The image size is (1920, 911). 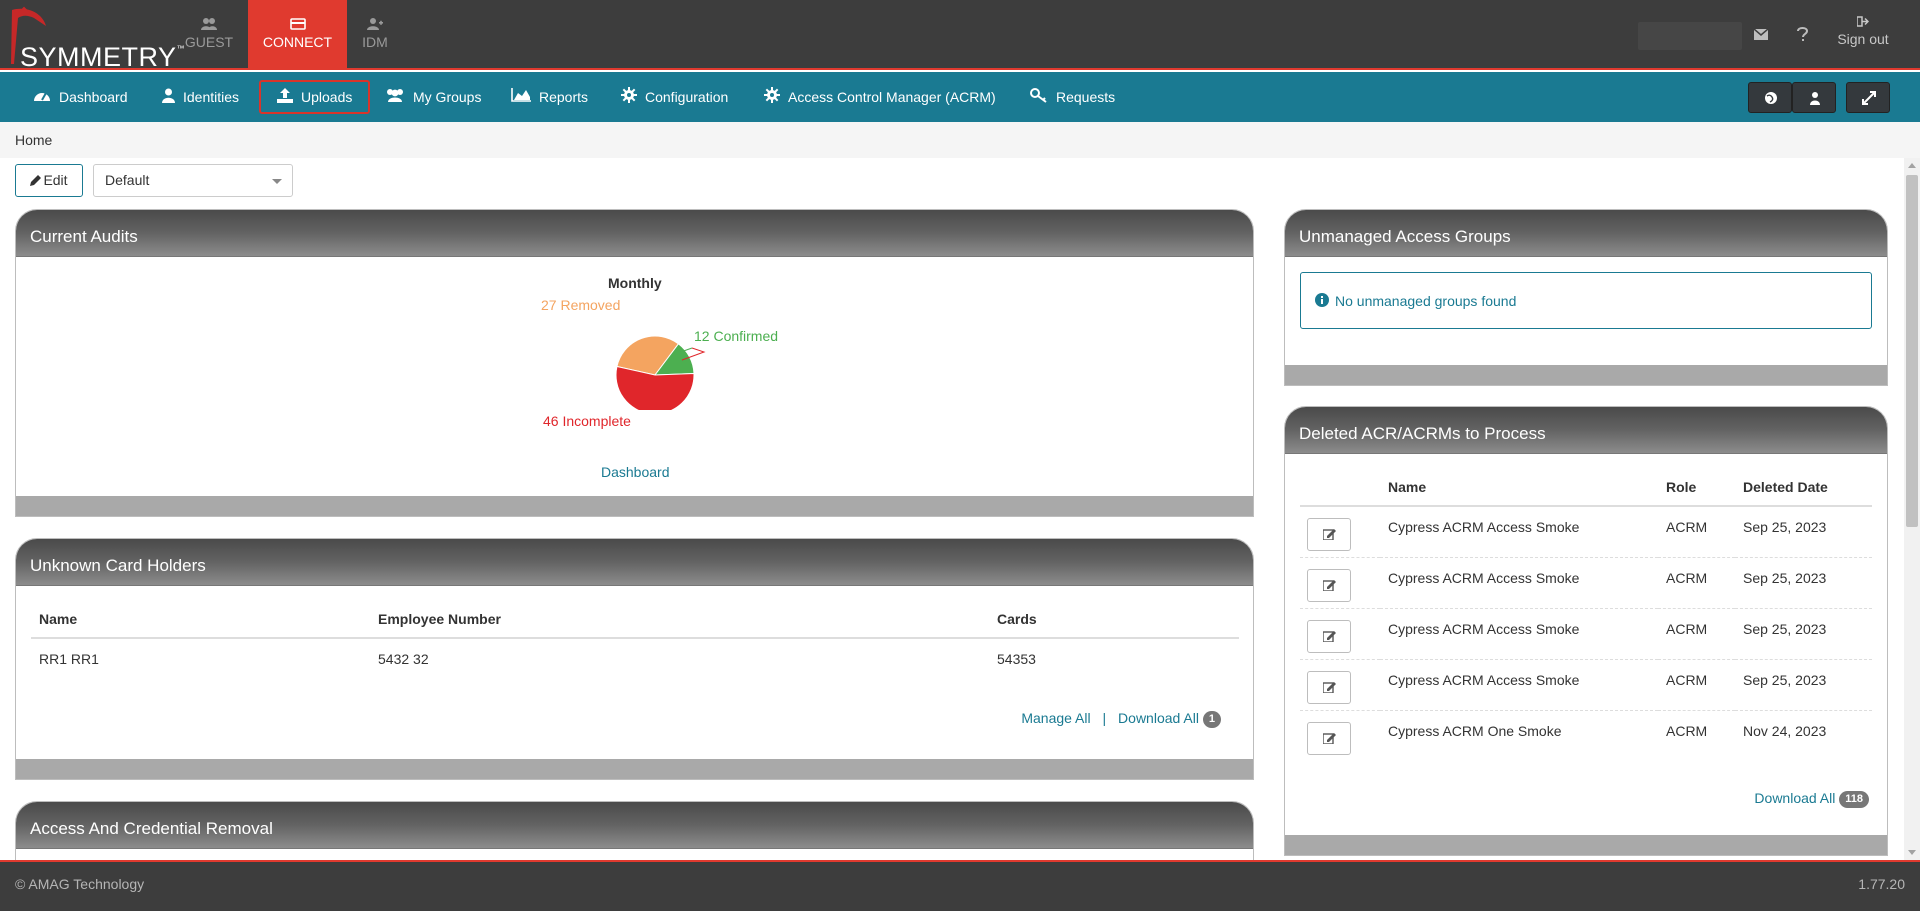 What do you see at coordinates (634, 233) in the screenshot?
I see `widget-title: Current Audits` at bounding box center [634, 233].